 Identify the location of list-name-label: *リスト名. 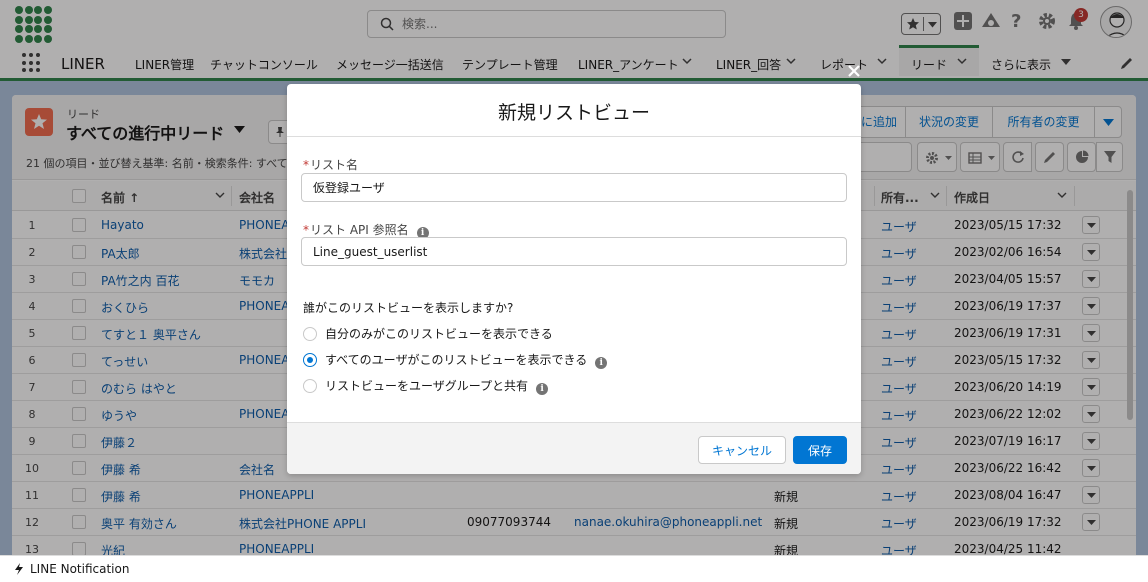
(331, 165).